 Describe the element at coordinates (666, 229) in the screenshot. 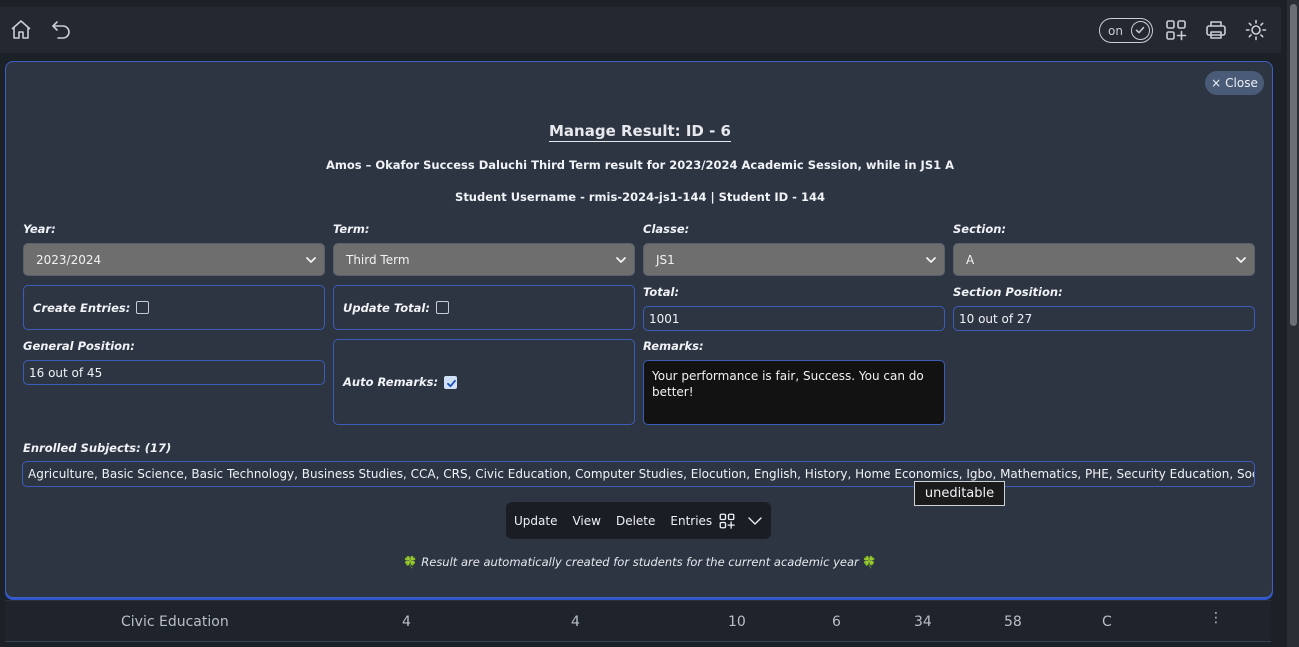

I see `classe-label: Classe:` at that location.